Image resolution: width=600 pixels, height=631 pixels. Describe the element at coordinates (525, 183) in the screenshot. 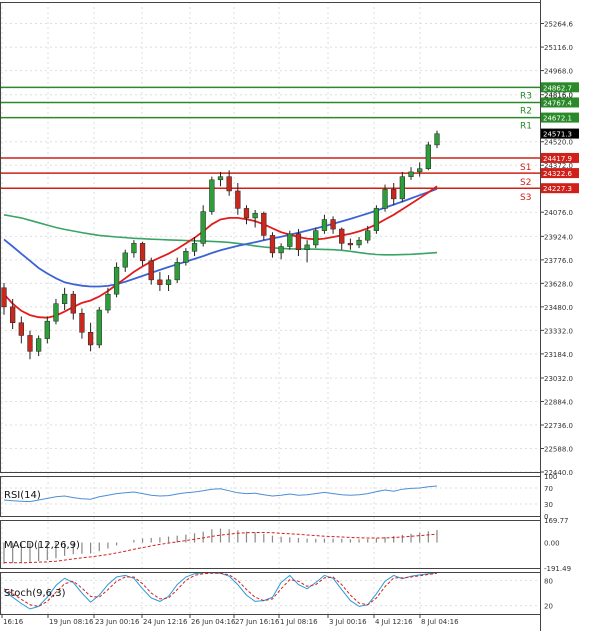

I see `level-name-s2: S2` at that location.